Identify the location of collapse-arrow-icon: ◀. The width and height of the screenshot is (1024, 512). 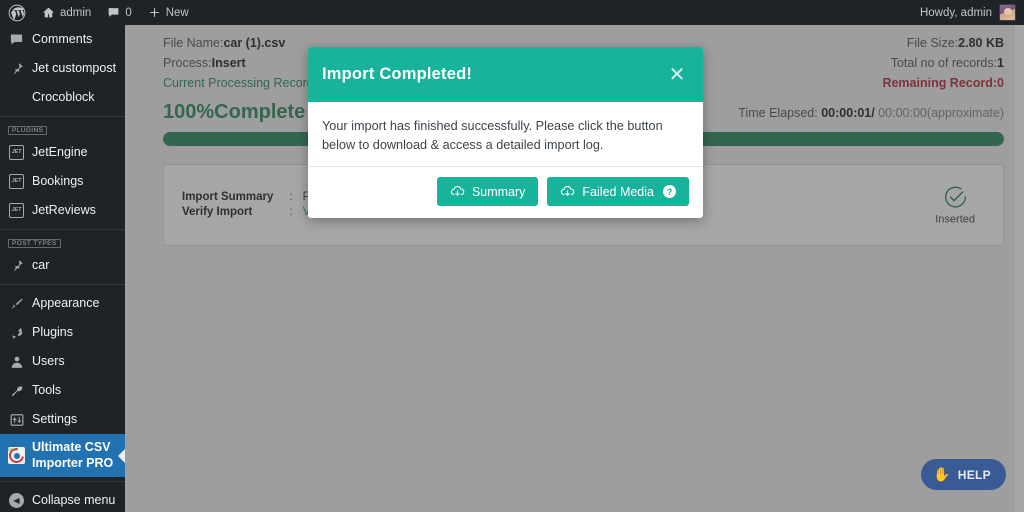
(16, 500).